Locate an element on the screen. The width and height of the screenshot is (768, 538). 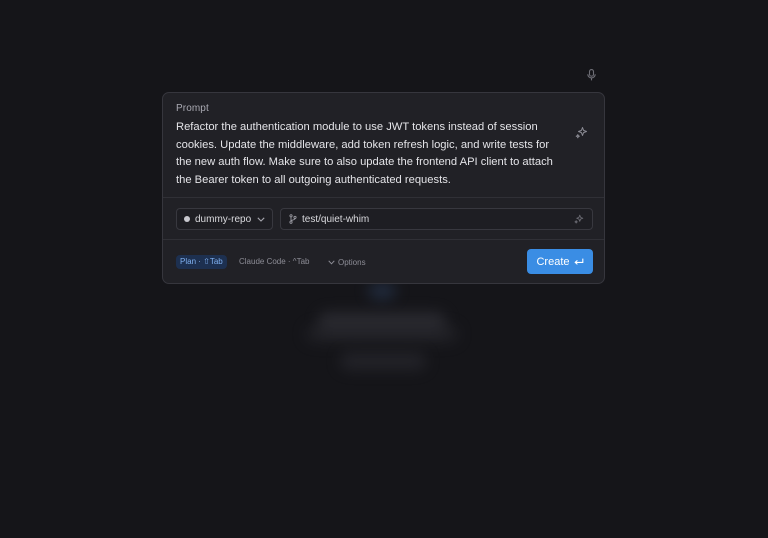
branch-input: test/quiet-whim is located at coordinates (436, 219).